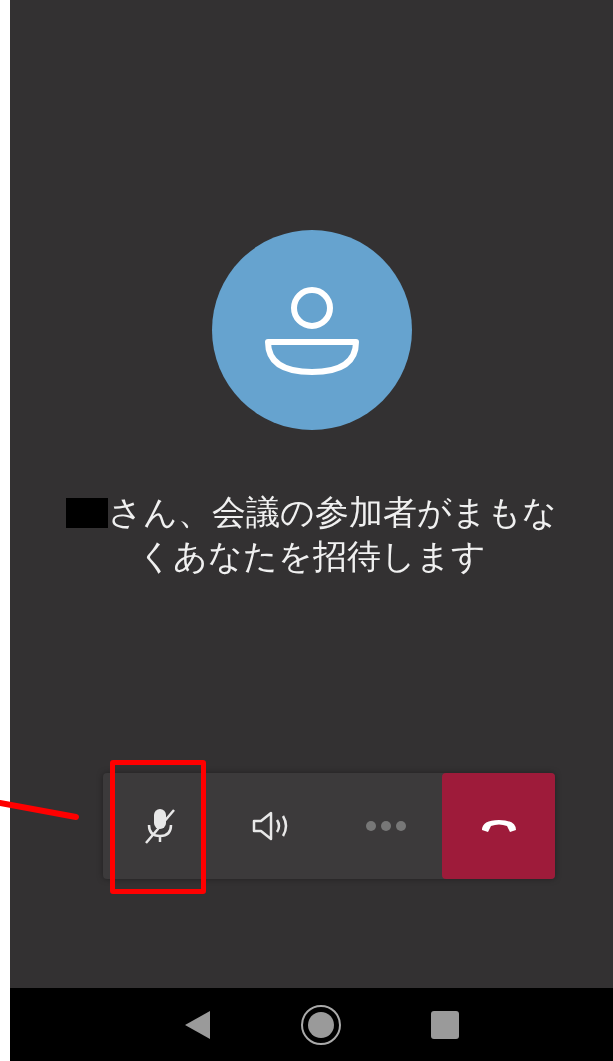  Describe the element at coordinates (159, 826) in the screenshot. I see `microphone-icon` at that location.